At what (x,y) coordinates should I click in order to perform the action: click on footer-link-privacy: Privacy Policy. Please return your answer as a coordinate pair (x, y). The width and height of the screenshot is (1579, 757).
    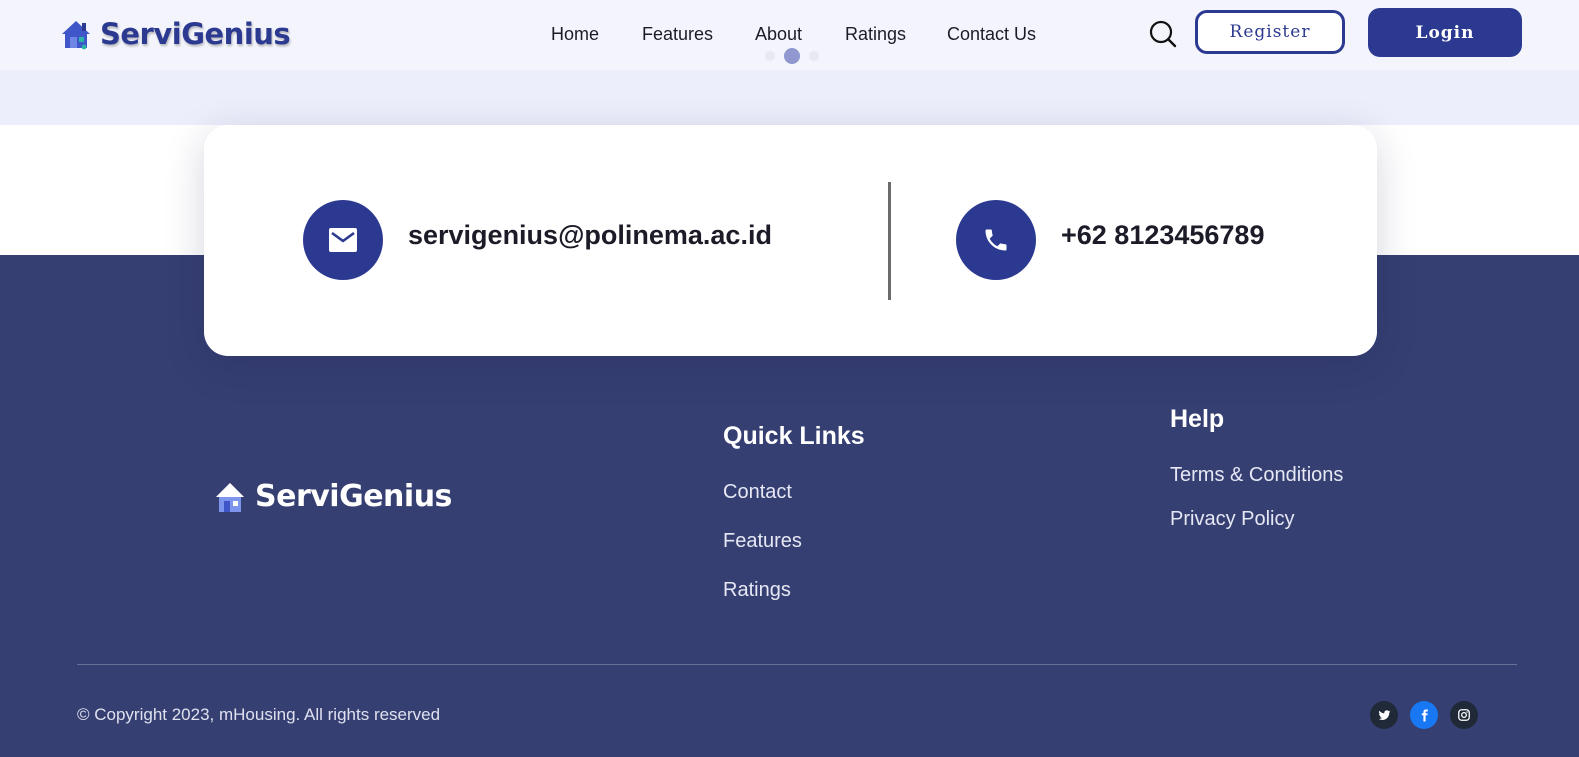
    Looking at the image, I should click on (1232, 519).